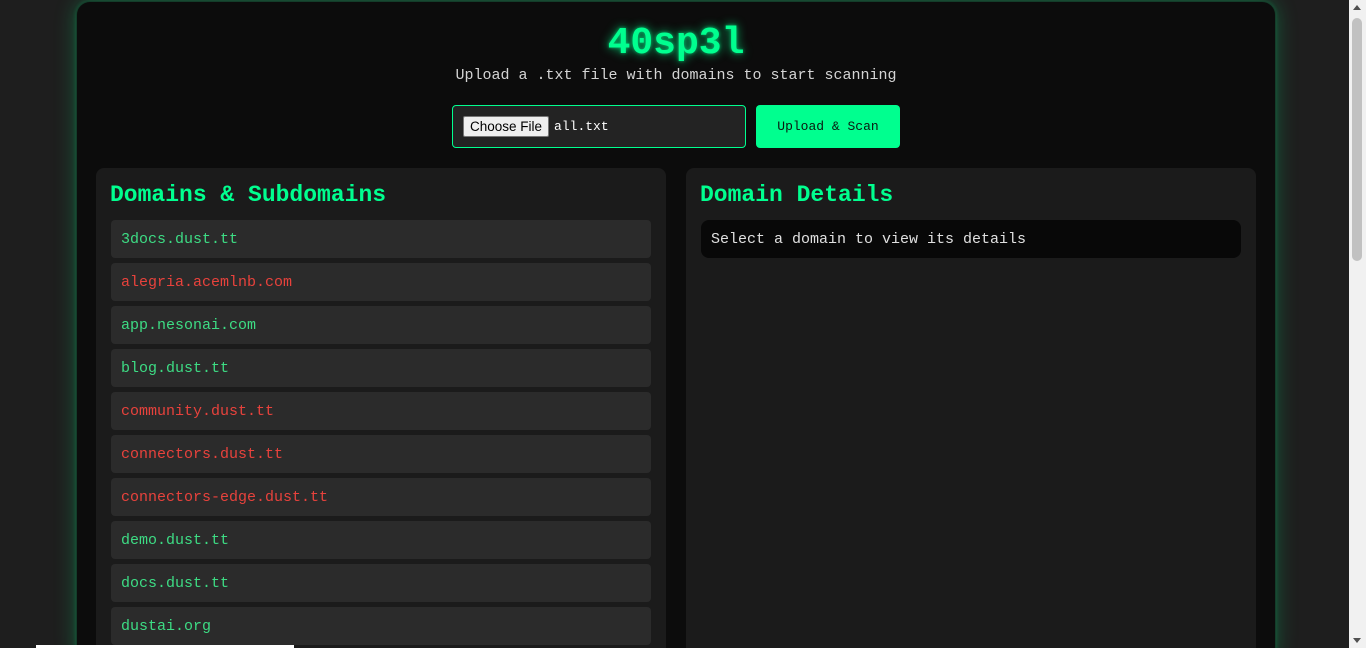 This screenshot has height=648, width=1366. Describe the element at coordinates (581, 126) in the screenshot. I see `selected-file-name: all.txt` at that location.